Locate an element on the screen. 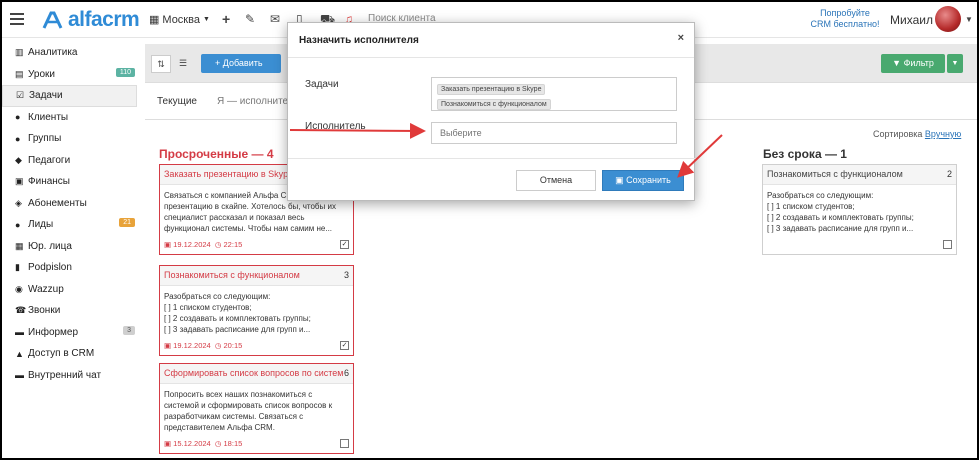 The height and width of the screenshot is (460, 979). promo-line-1: Попробуйте is located at coordinates (845, 13).